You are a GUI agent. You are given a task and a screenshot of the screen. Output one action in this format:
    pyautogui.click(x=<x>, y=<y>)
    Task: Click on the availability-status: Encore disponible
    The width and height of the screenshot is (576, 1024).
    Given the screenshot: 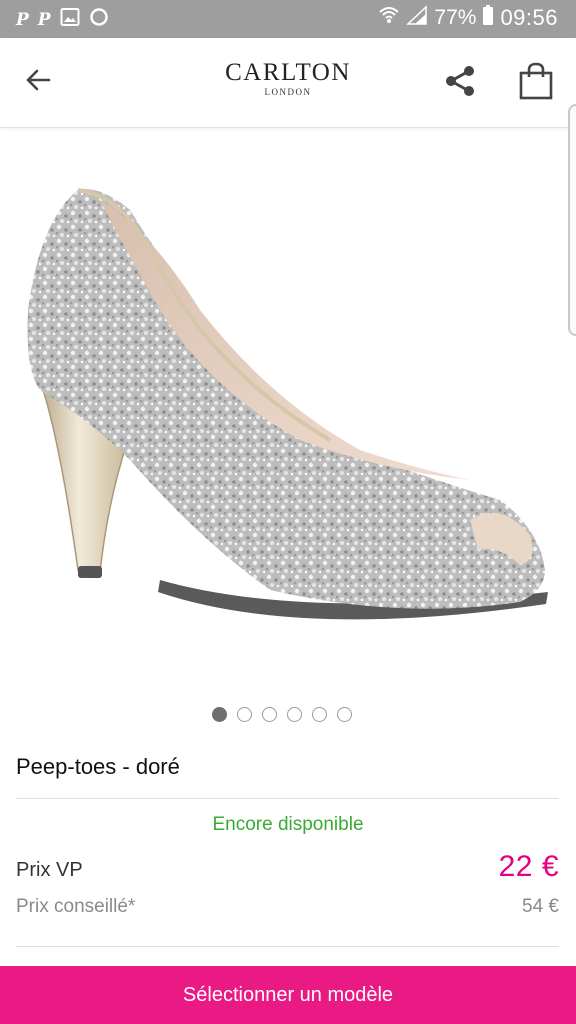 What is the action you would take?
    pyautogui.click(x=288, y=824)
    